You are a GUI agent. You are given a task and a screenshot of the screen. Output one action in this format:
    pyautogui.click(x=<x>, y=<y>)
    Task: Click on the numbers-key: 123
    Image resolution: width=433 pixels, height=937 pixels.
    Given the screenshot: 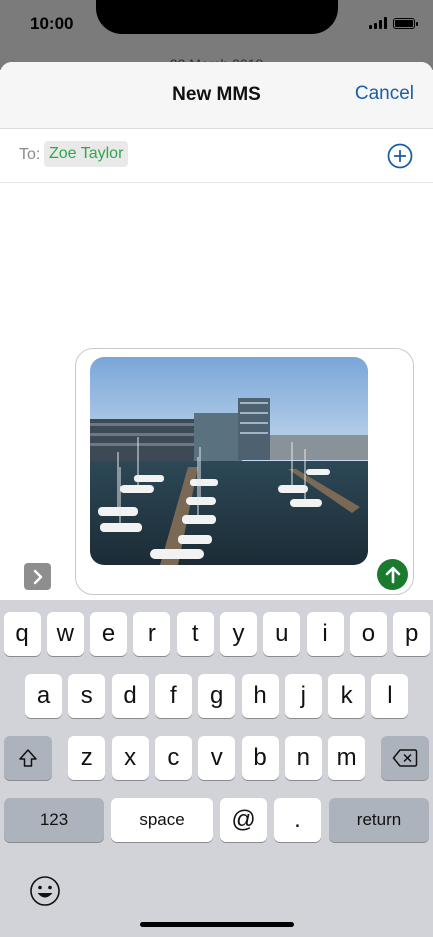 What is the action you would take?
    pyautogui.click(x=54, y=820)
    